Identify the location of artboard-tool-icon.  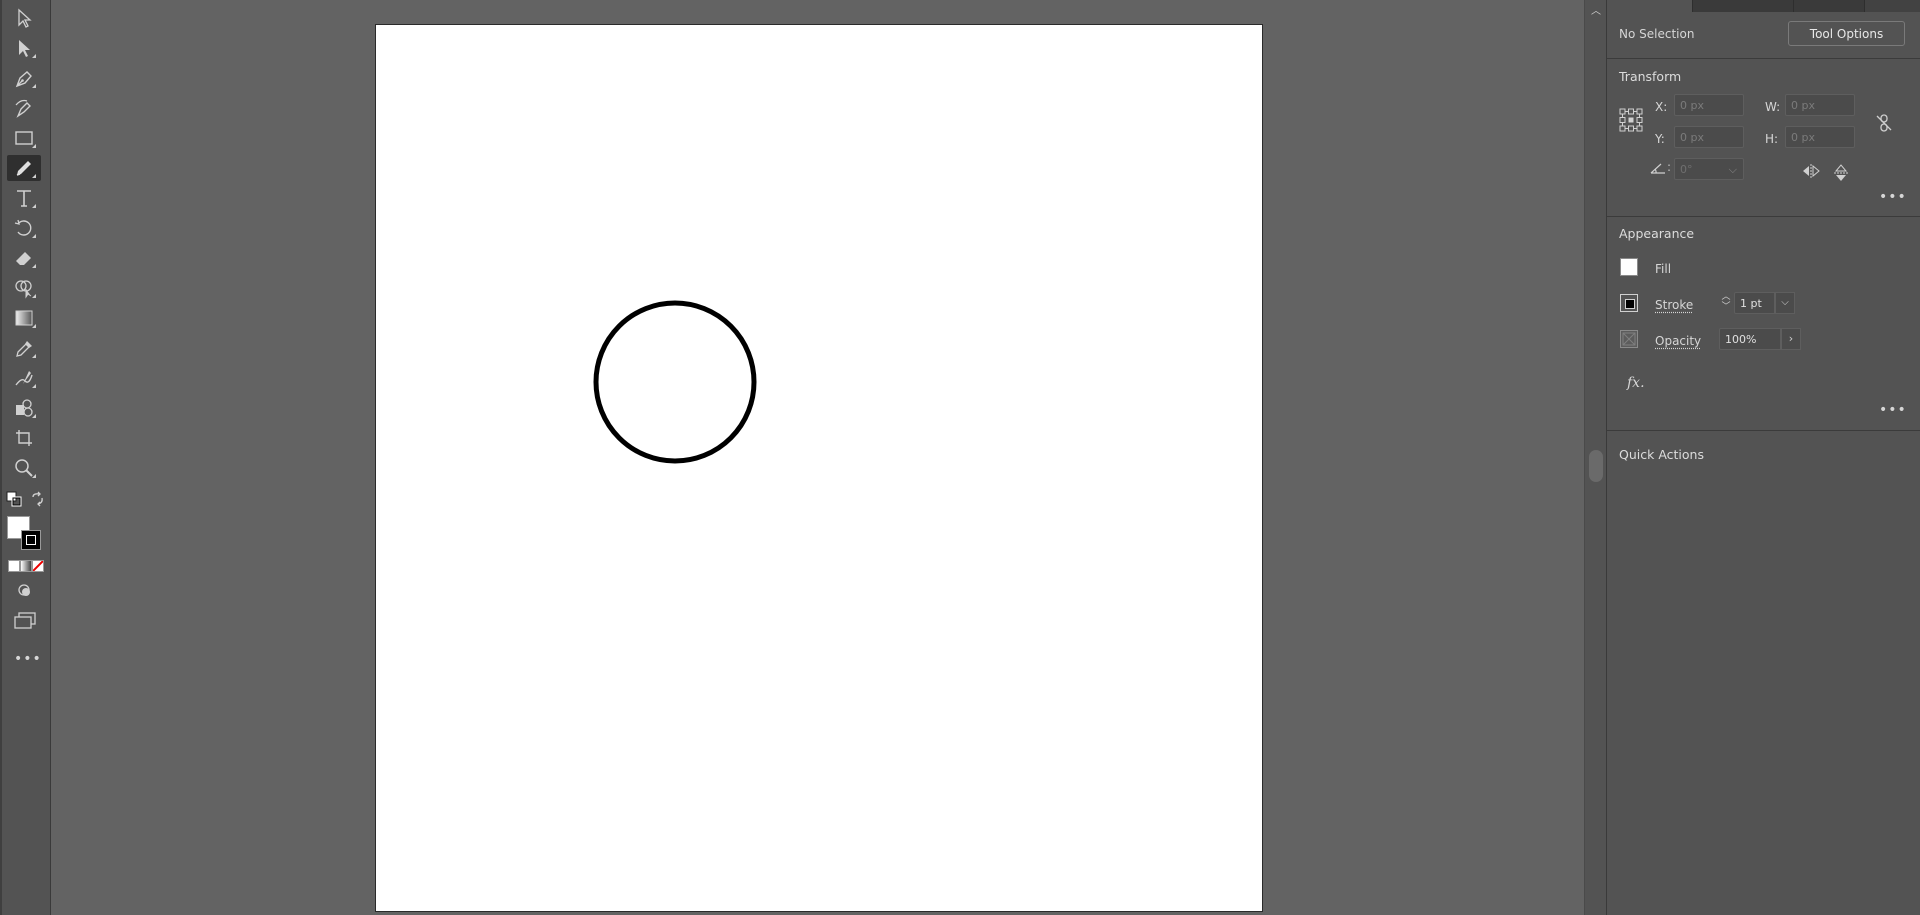
(24, 438).